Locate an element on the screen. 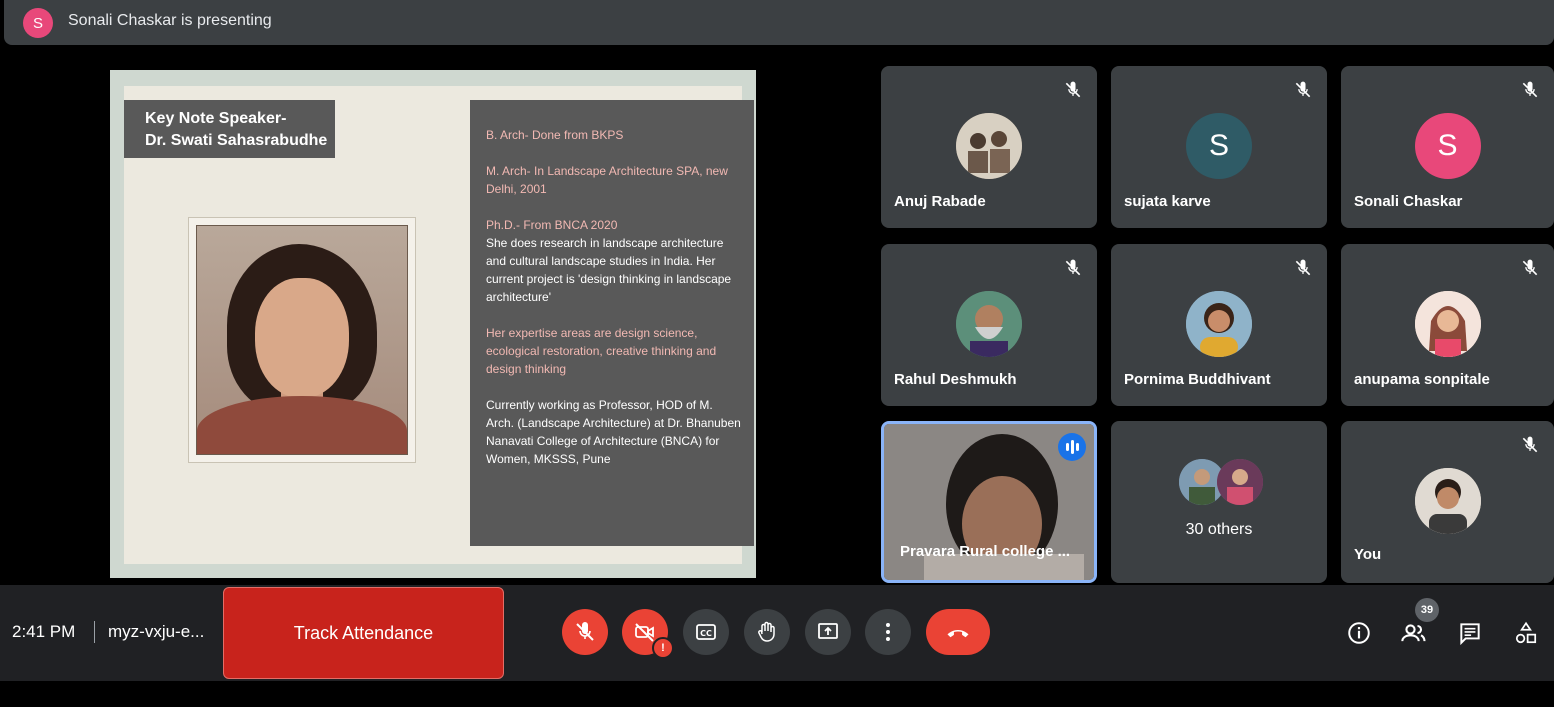 This screenshot has height=707, width=1554. participant-tile: Pornima Buddhivant is located at coordinates (1219, 325).